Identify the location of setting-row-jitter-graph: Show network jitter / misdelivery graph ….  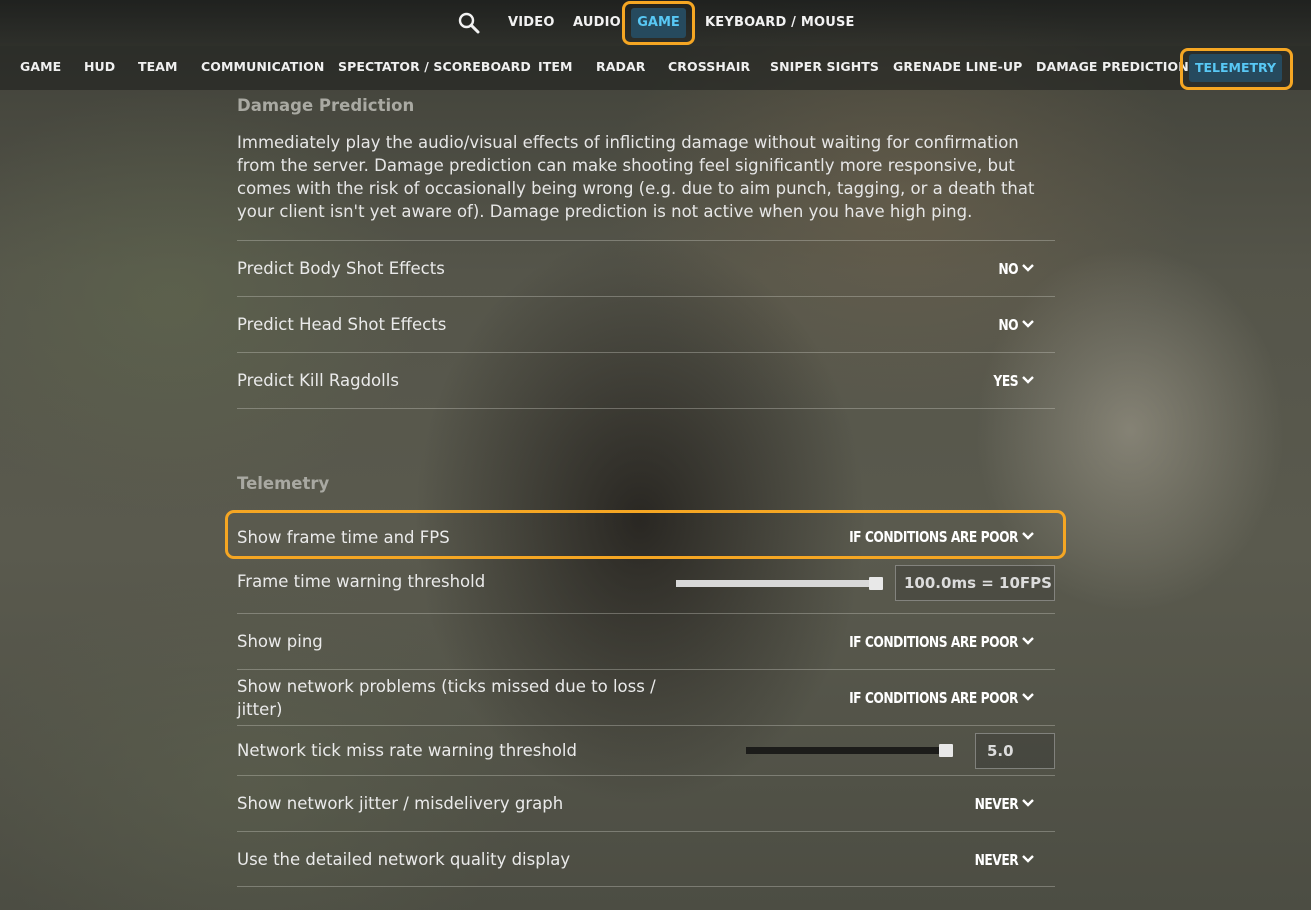
(646, 803).